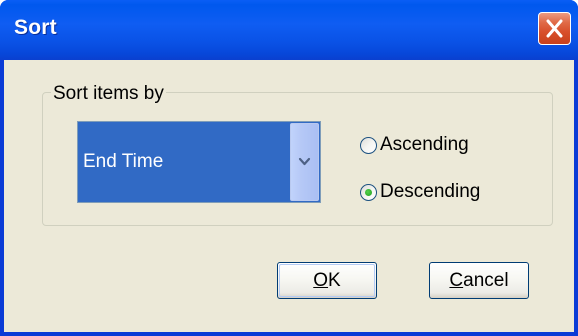  Describe the element at coordinates (479, 280) in the screenshot. I see `cancel-button: Cancel` at that location.